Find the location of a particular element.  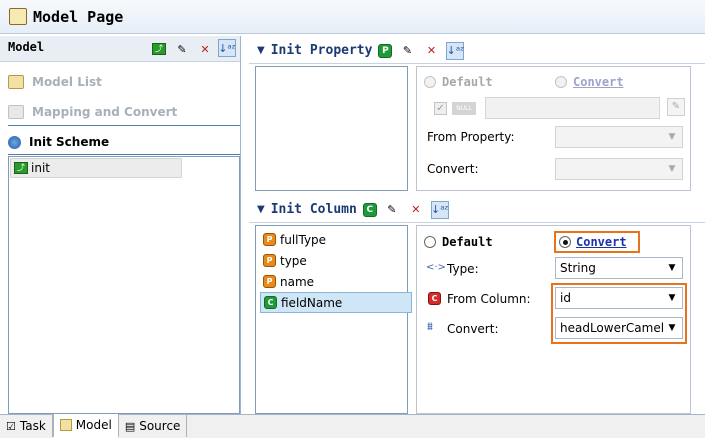

init-column-header: ▼ Init Column C ✎ ✕ ↓ᵃᶻ is located at coordinates (477, 210).